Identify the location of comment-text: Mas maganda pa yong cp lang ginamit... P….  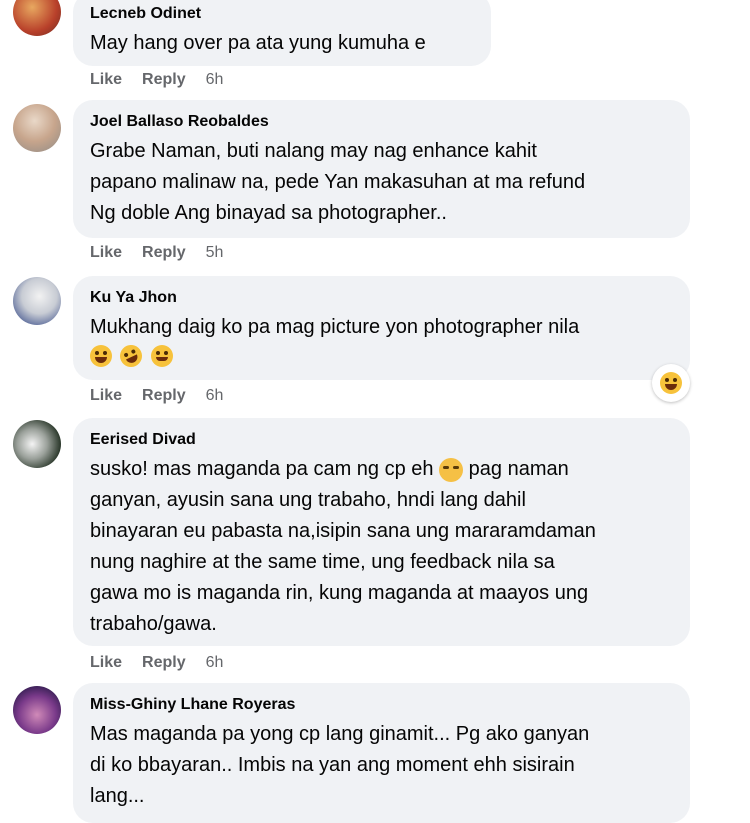
(340, 765).